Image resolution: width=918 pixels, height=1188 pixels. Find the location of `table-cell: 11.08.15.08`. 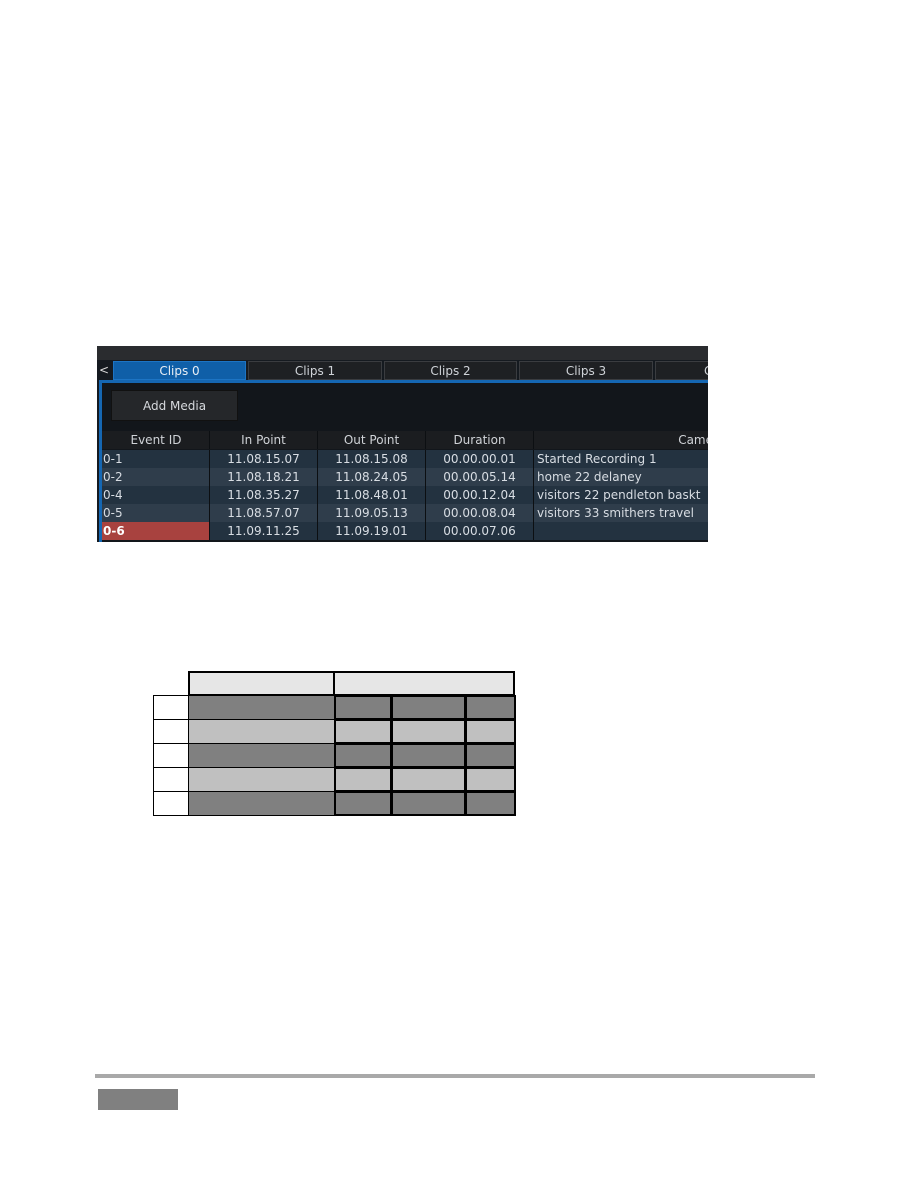

table-cell: 11.08.15.08 is located at coordinates (372, 459).